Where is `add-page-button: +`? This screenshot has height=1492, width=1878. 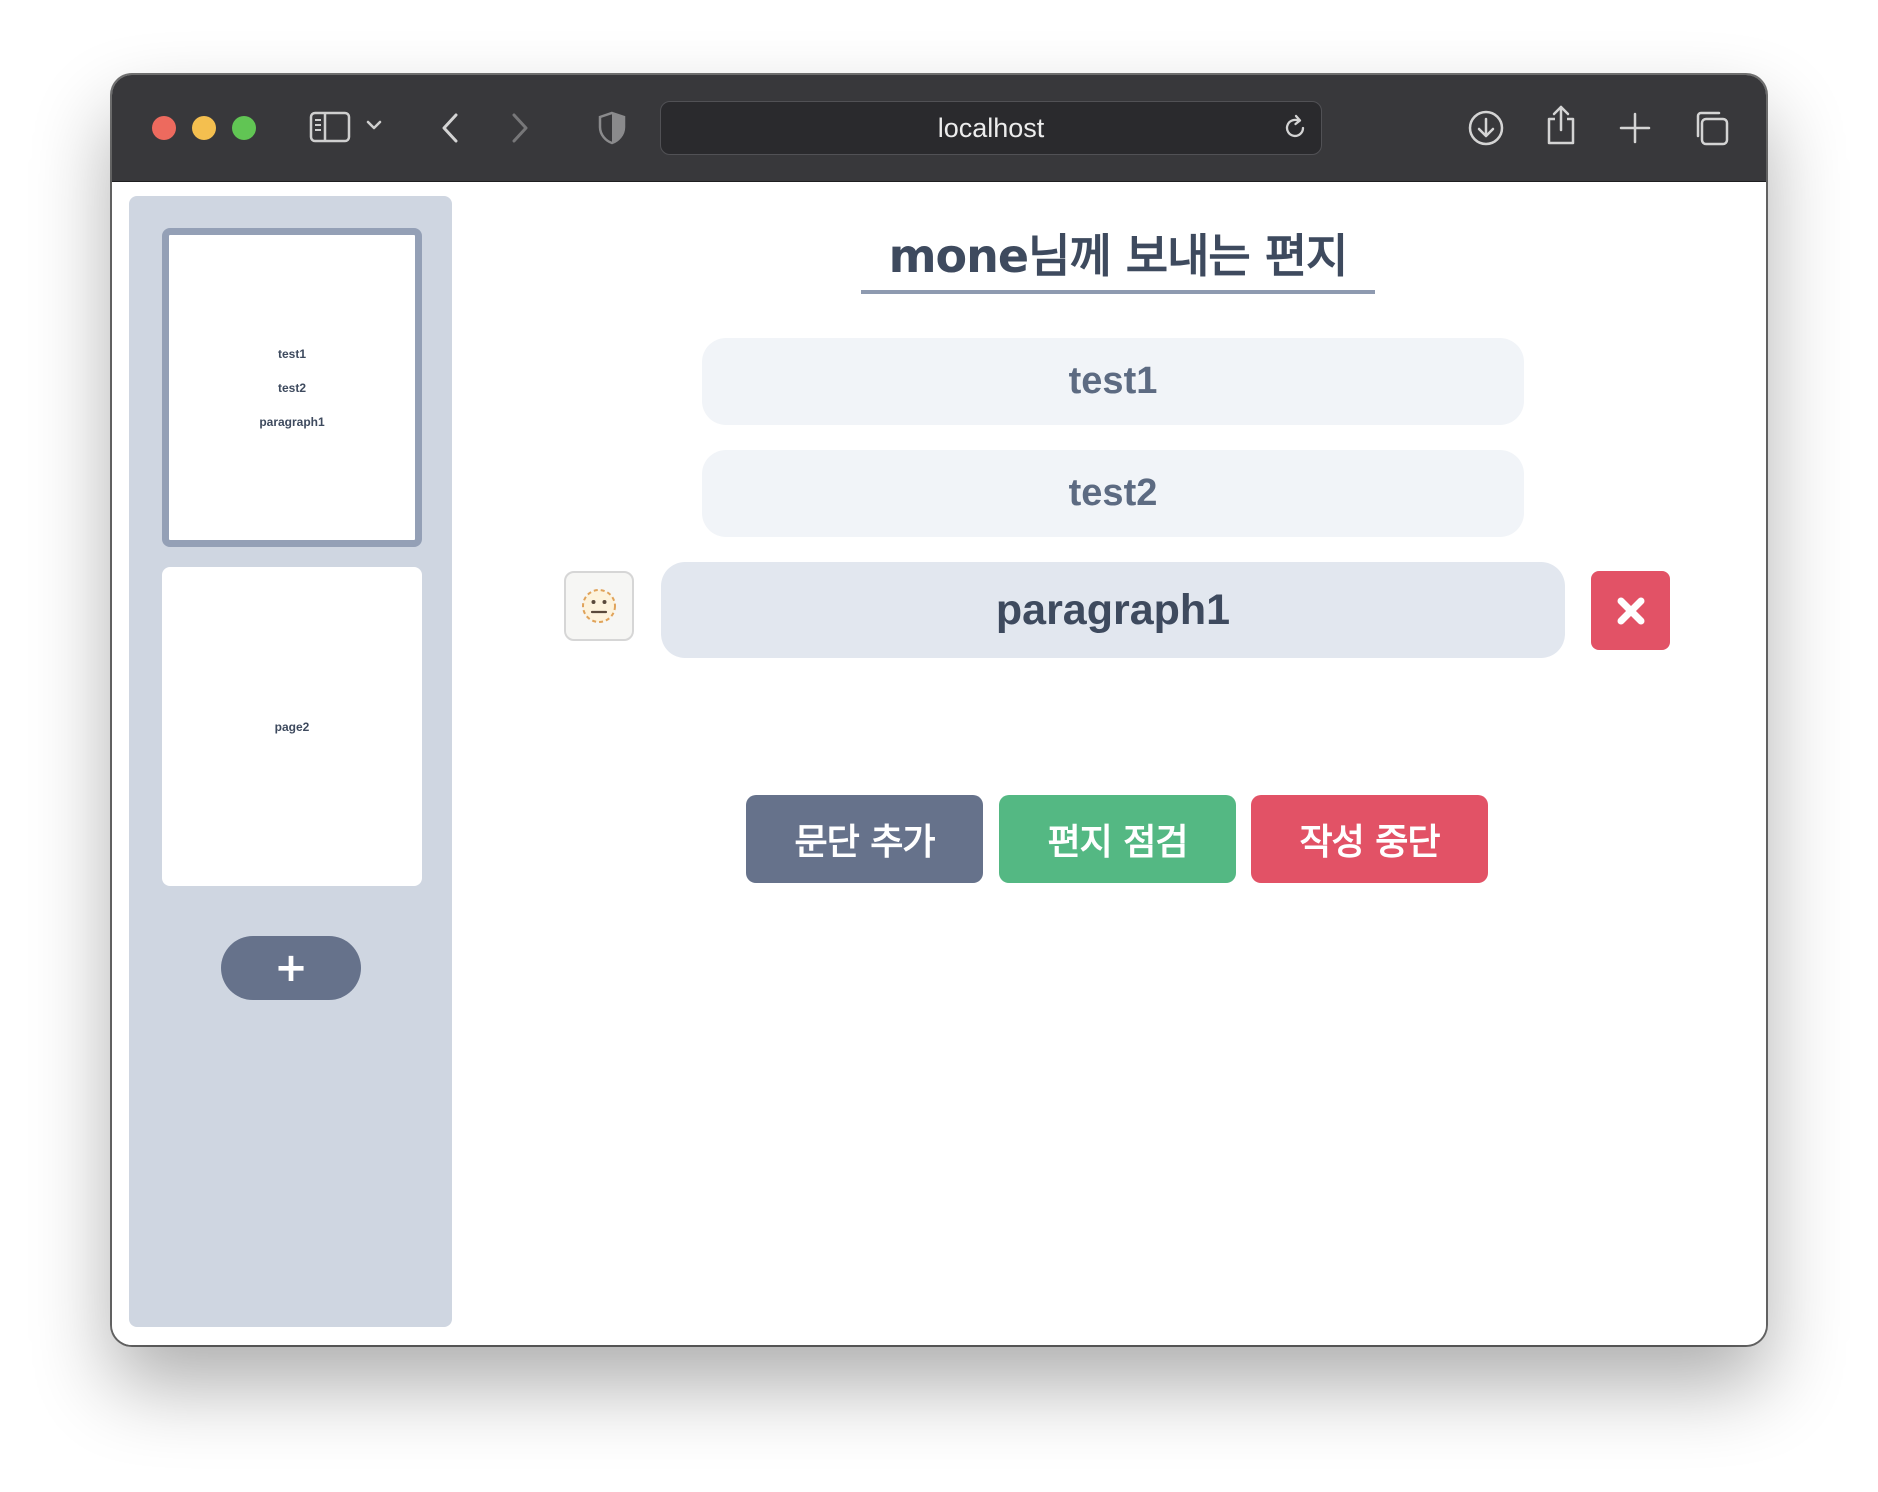
add-page-button: + is located at coordinates (291, 968).